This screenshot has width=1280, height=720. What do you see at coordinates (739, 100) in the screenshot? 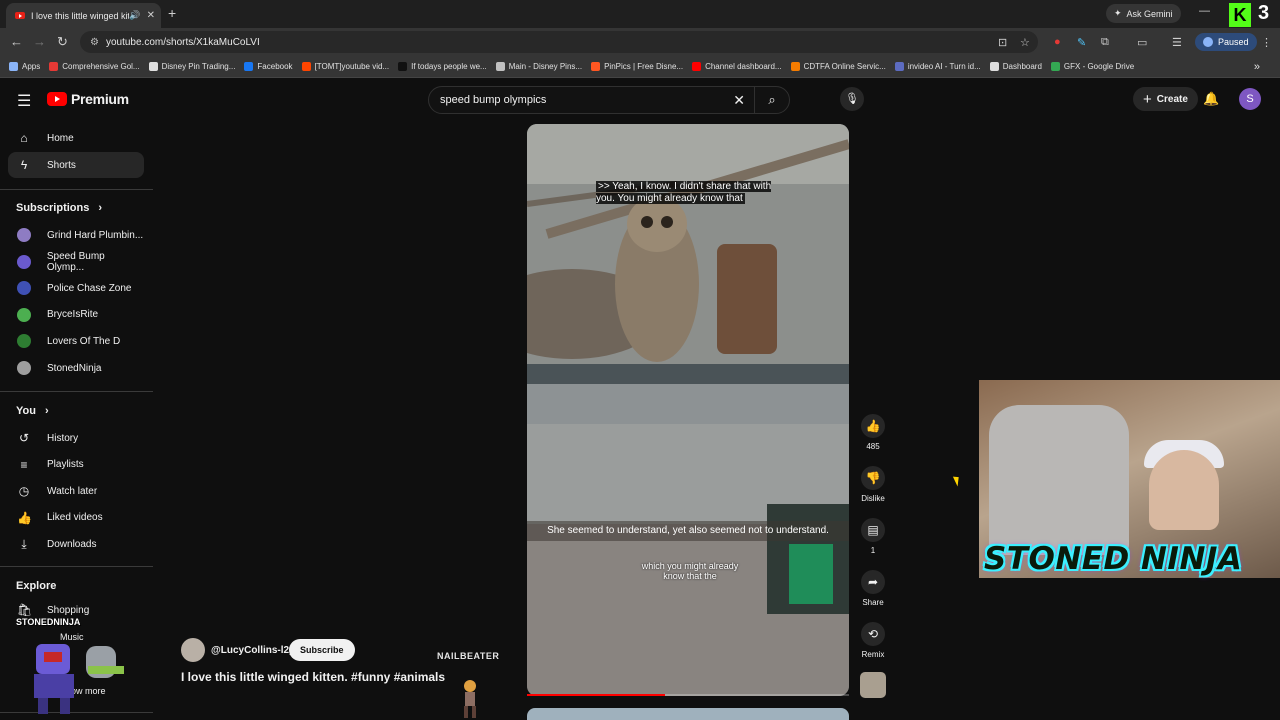
I see `clear-search-icon: ✕` at bounding box center [739, 100].